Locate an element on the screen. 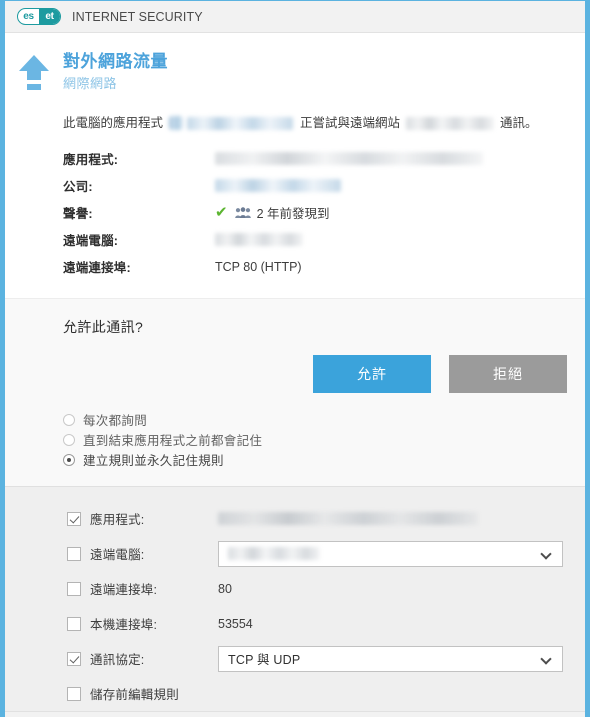  checkbox-remote-computer is located at coordinates (74, 553).